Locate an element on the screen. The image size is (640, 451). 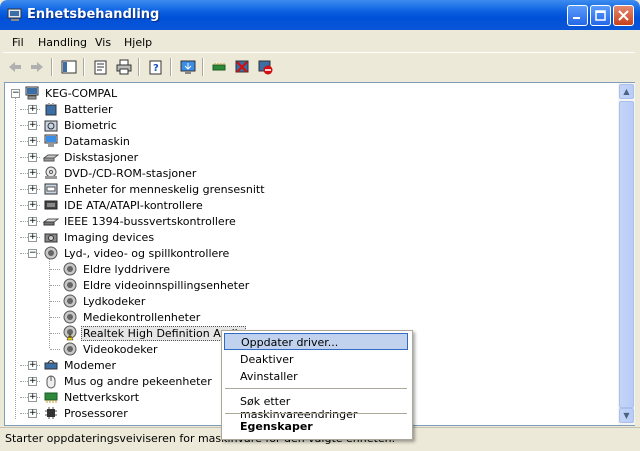
uninstall-toolbar-button is located at coordinates (242, 67).